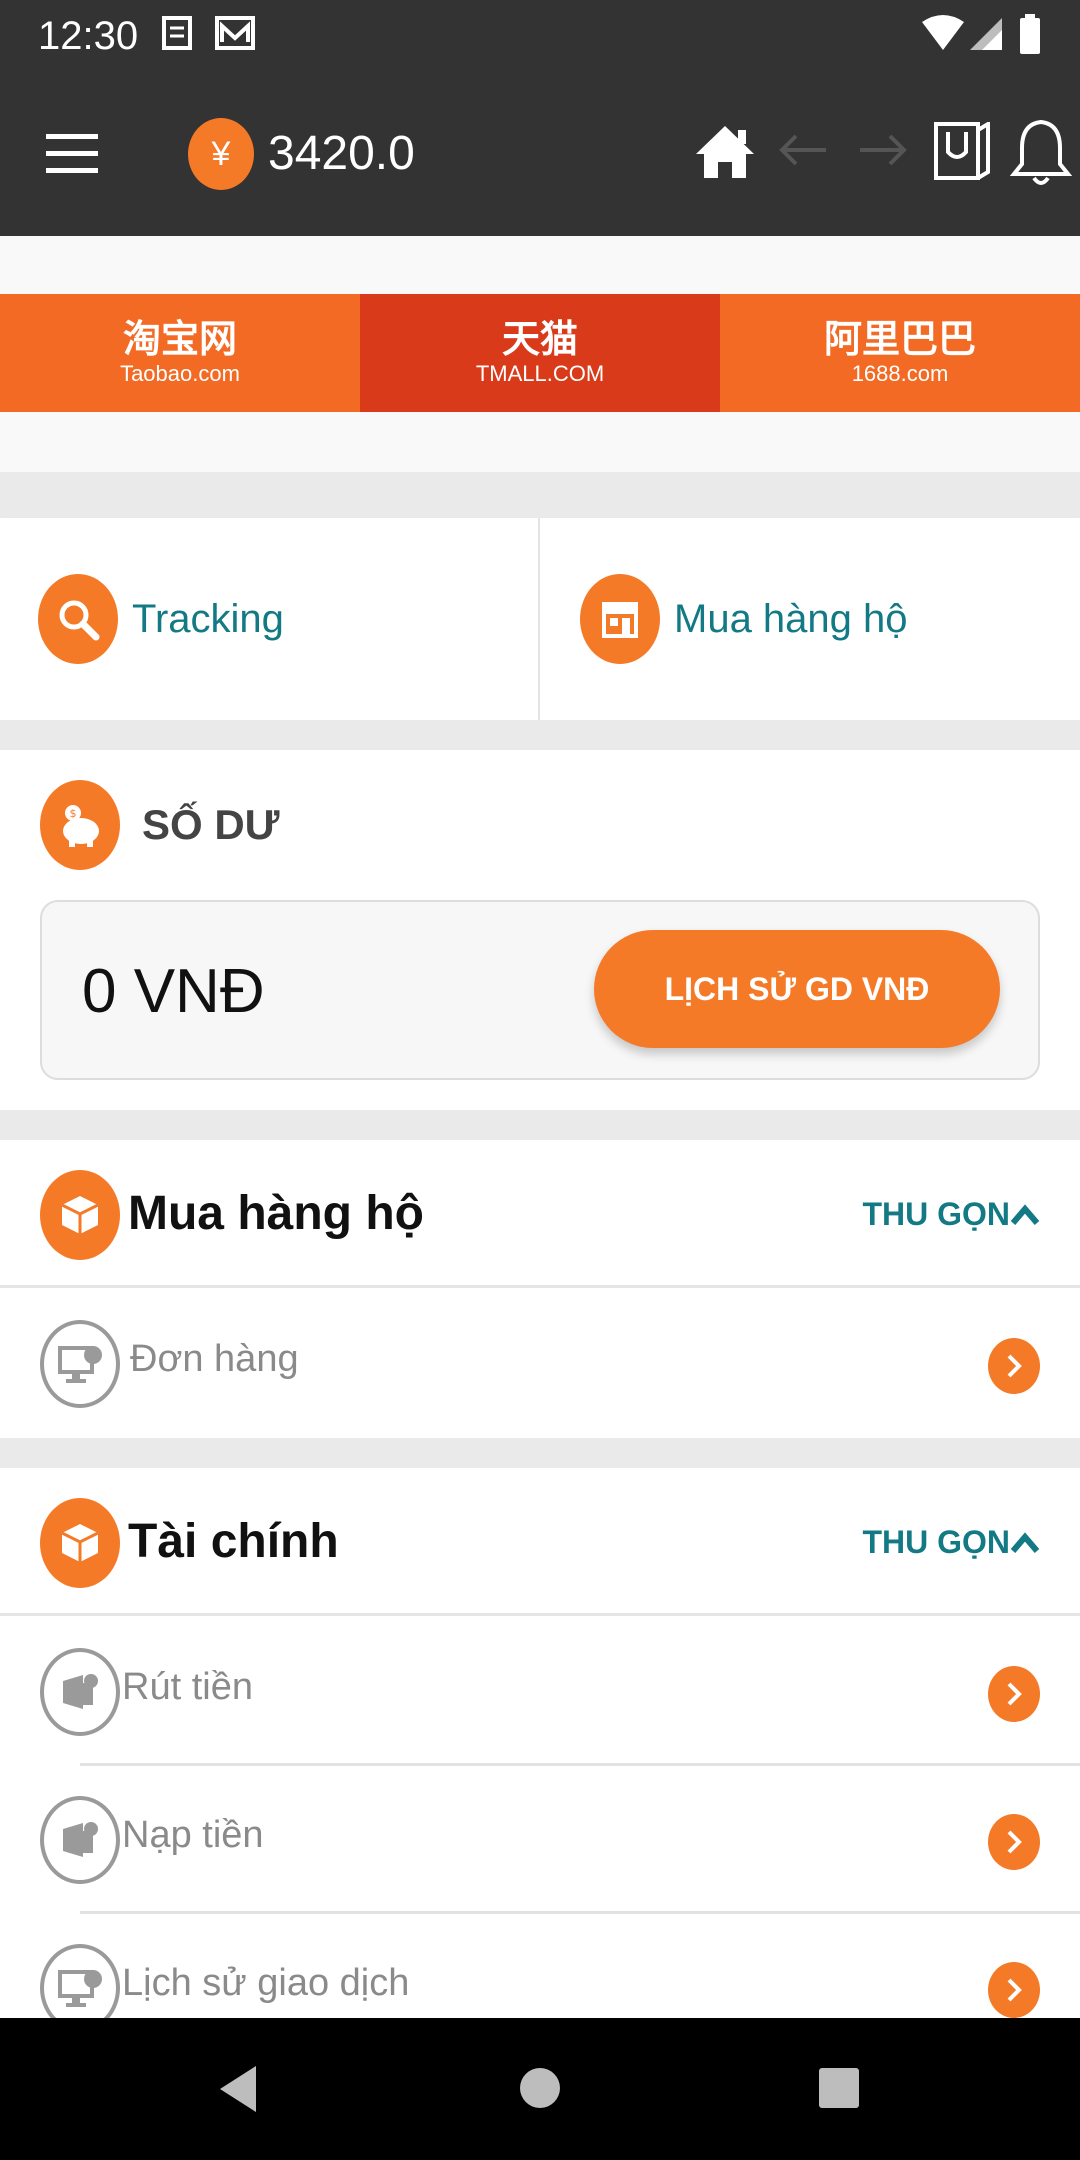 The height and width of the screenshot is (2160, 1080). I want to click on quick-actions: Tracking Mua hàng hộ, so click(540, 619).